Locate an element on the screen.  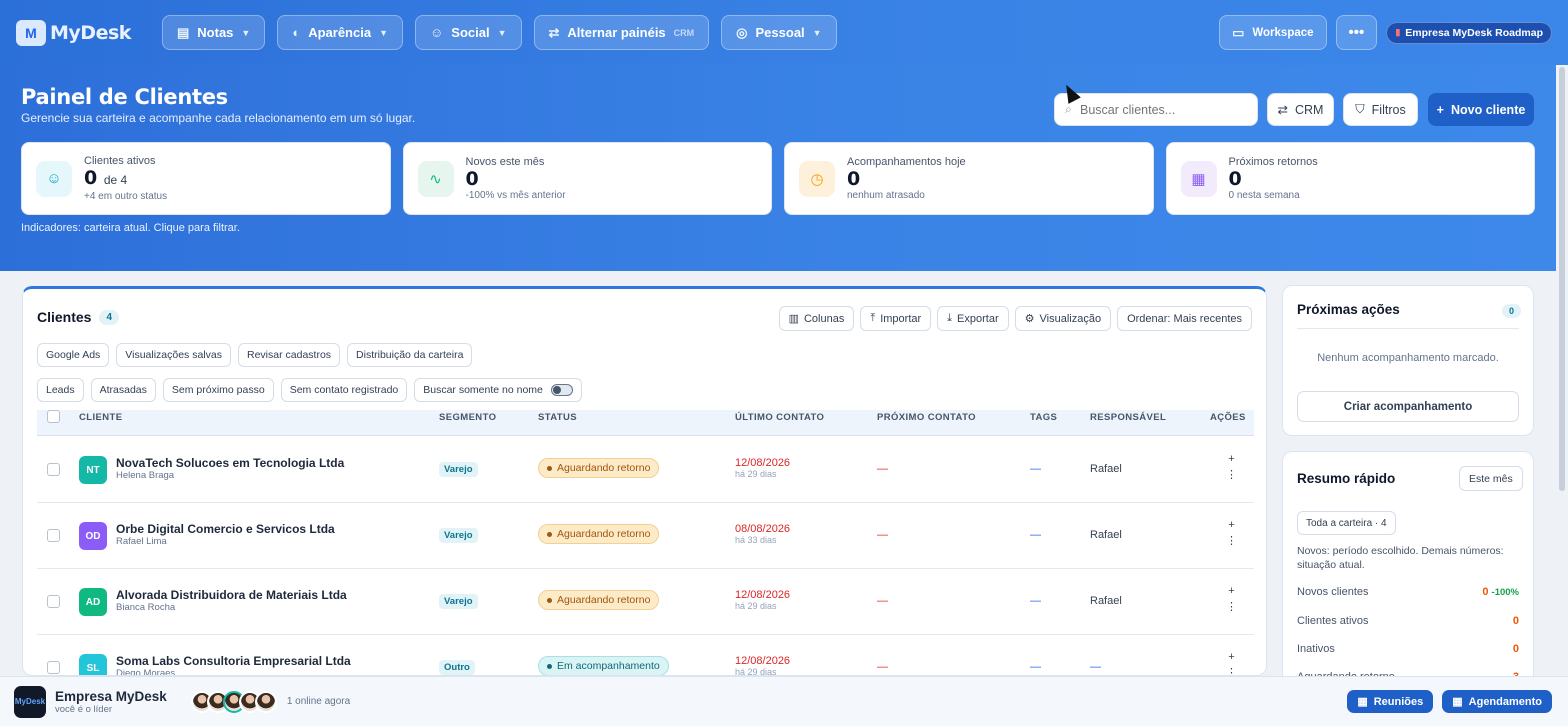
import-button: ⤒ Importar is located at coordinates (896, 318).